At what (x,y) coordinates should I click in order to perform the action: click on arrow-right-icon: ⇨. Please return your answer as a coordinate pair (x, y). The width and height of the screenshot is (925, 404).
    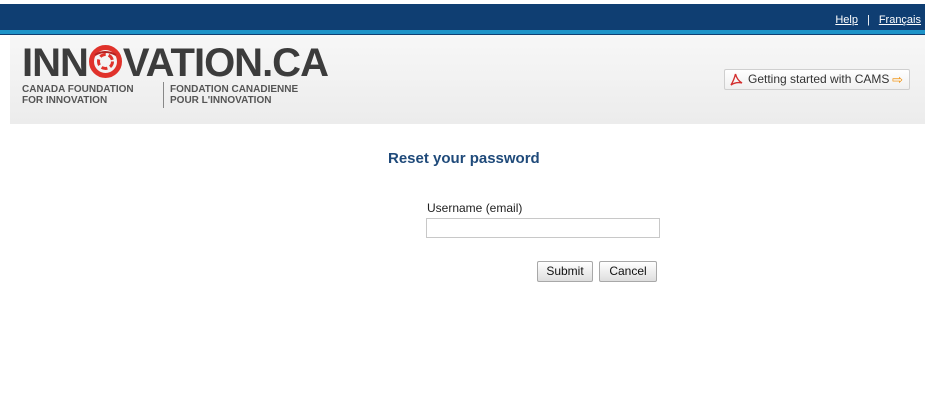
    Looking at the image, I should click on (897, 79).